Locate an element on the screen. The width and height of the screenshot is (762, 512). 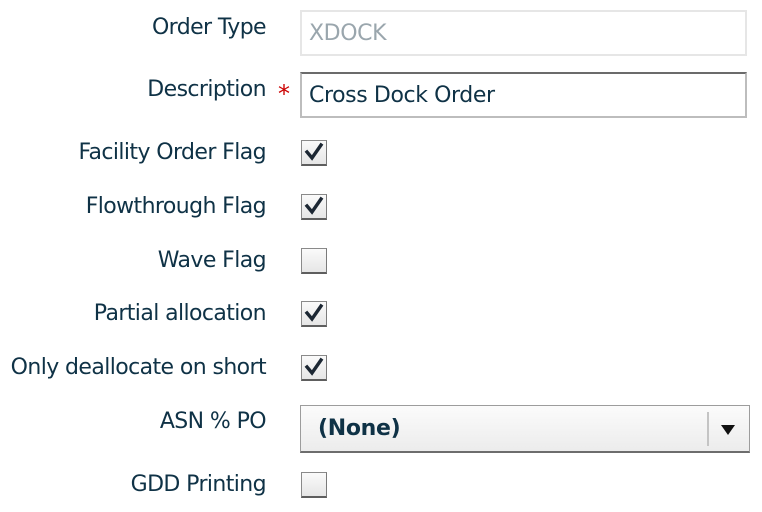
flowthrough-flag-checkbox is located at coordinates (314, 207).